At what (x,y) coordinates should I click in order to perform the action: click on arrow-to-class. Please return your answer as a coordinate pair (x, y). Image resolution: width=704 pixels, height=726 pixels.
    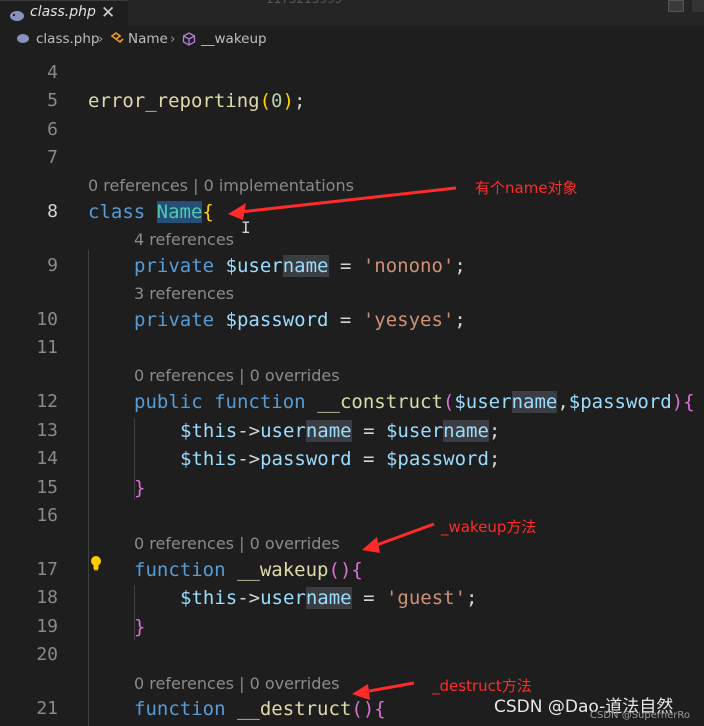
    Looking at the image, I should click on (342, 203).